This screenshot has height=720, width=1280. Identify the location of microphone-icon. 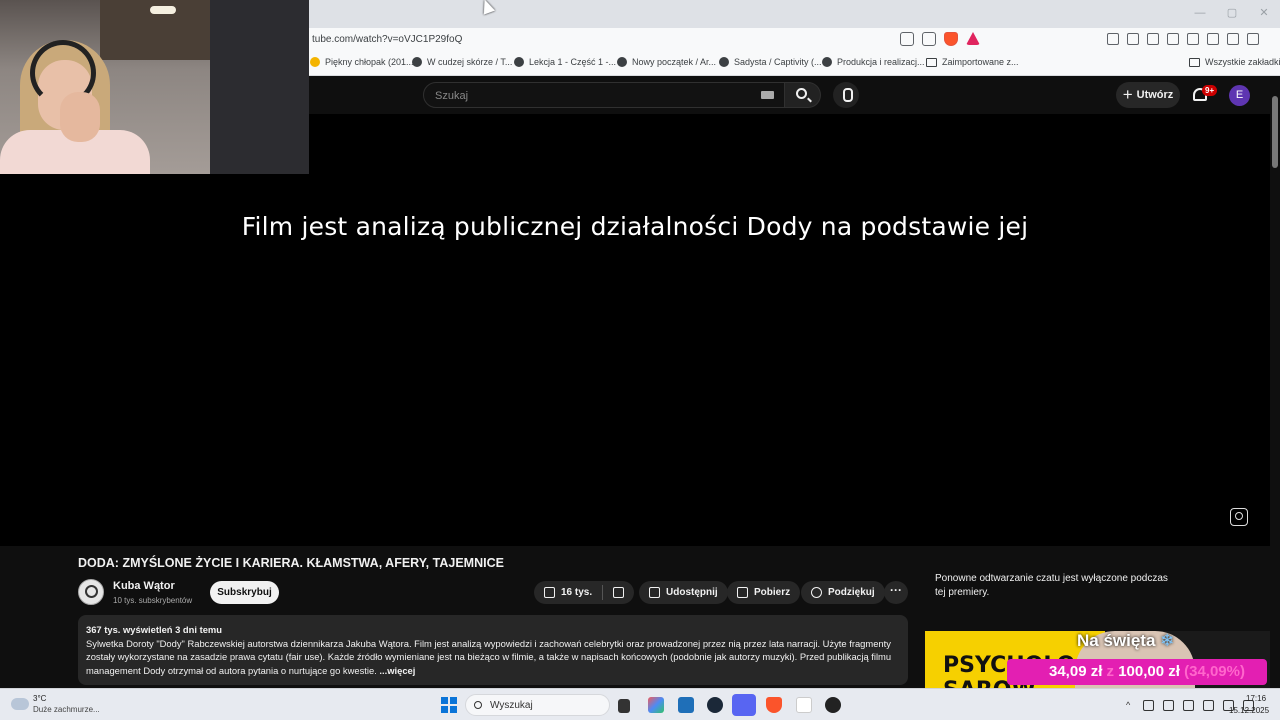
(1188, 705).